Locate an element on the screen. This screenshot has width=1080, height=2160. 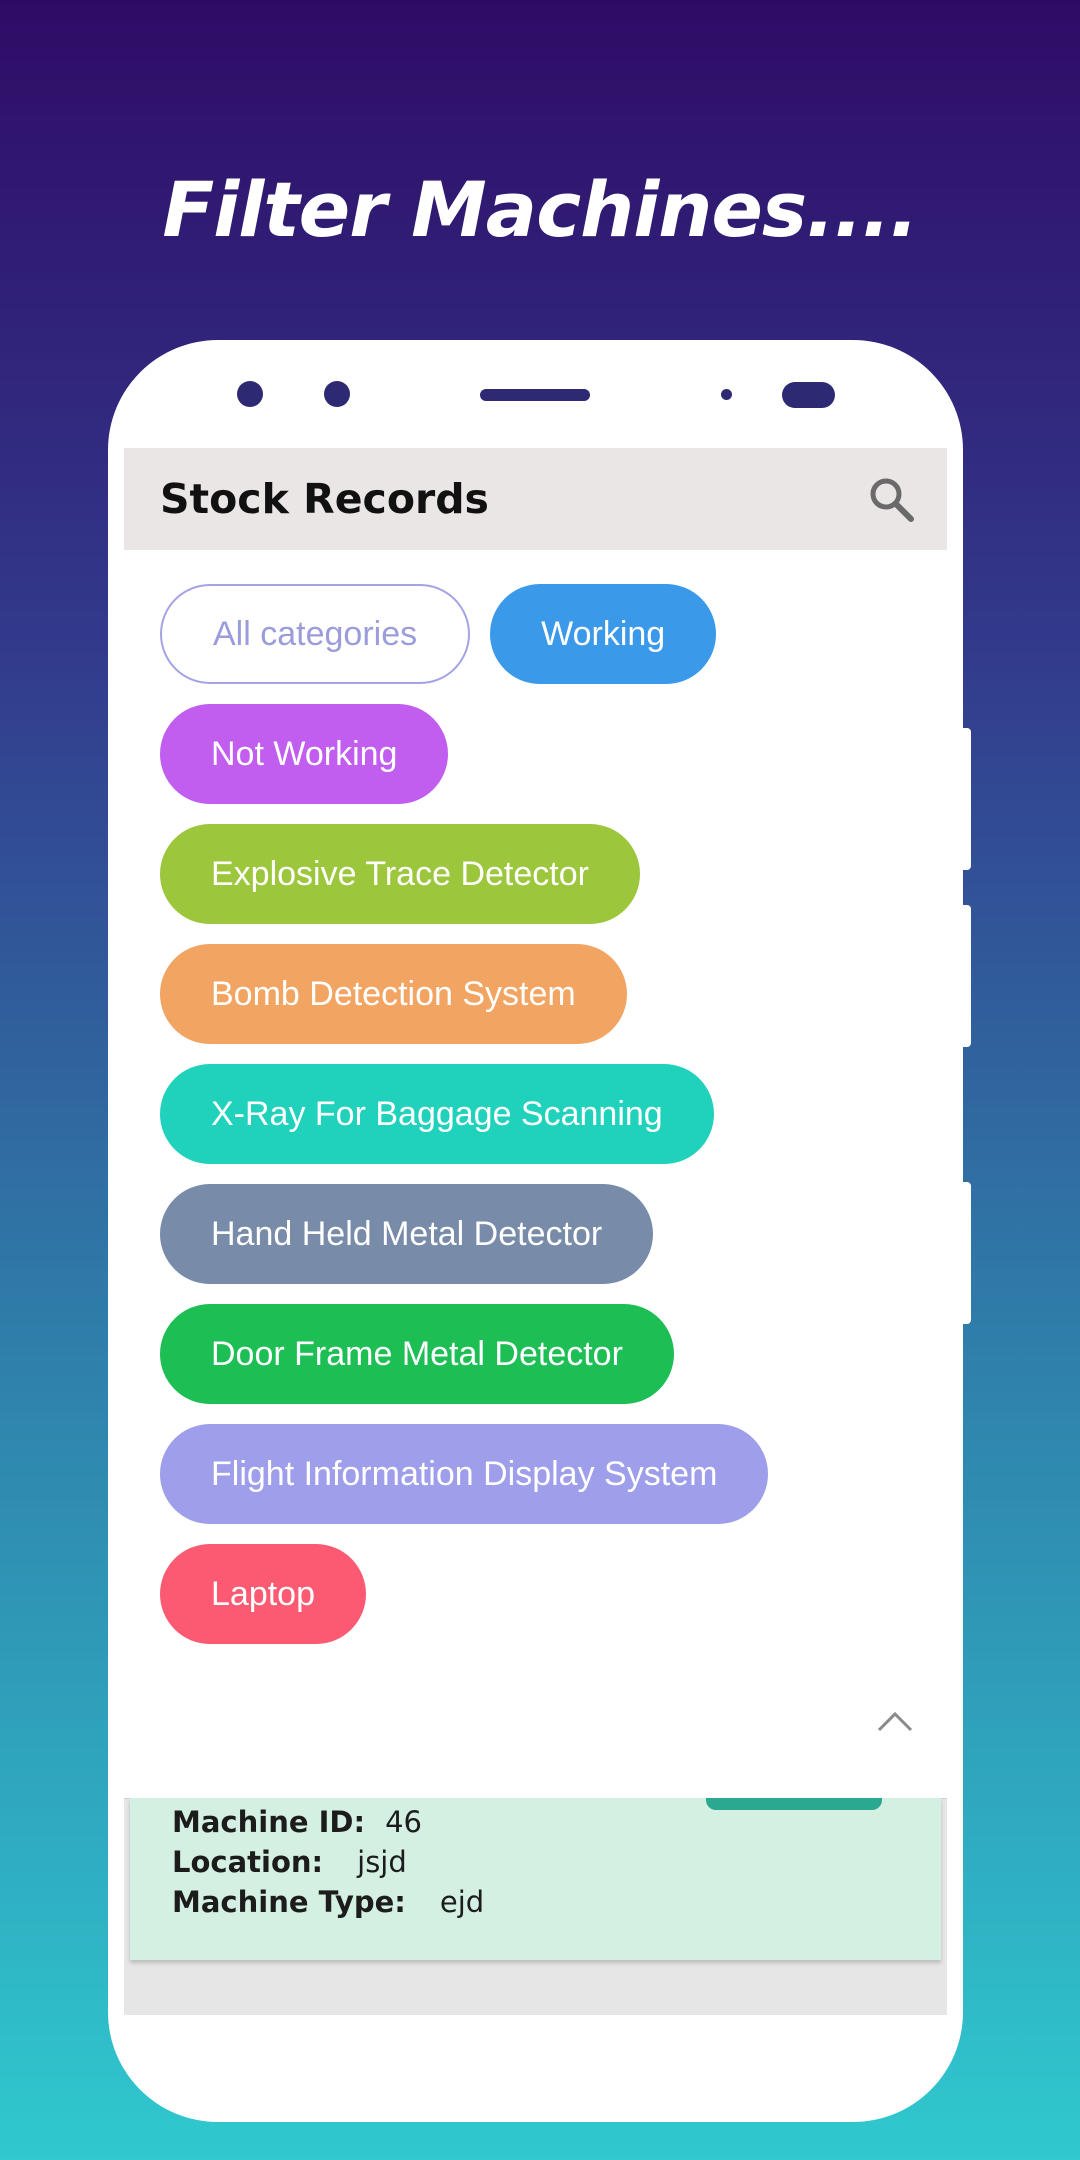
search-icon is located at coordinates (891, 499).